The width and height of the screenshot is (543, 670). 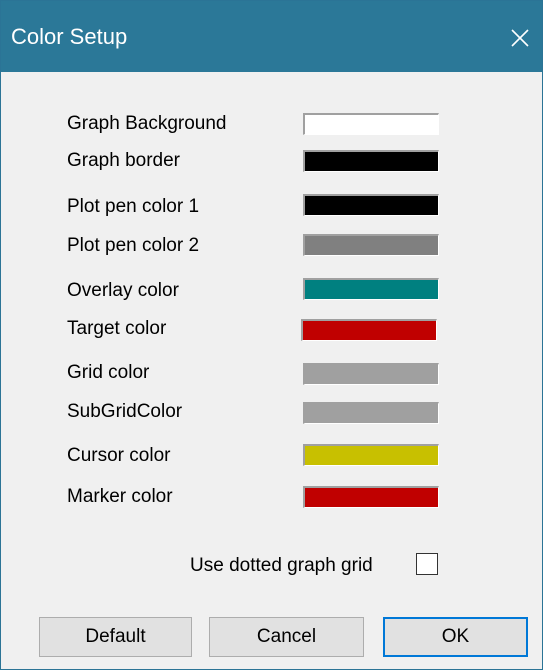 I want to click on swatch-graph-border, so click(x=371, y=161).